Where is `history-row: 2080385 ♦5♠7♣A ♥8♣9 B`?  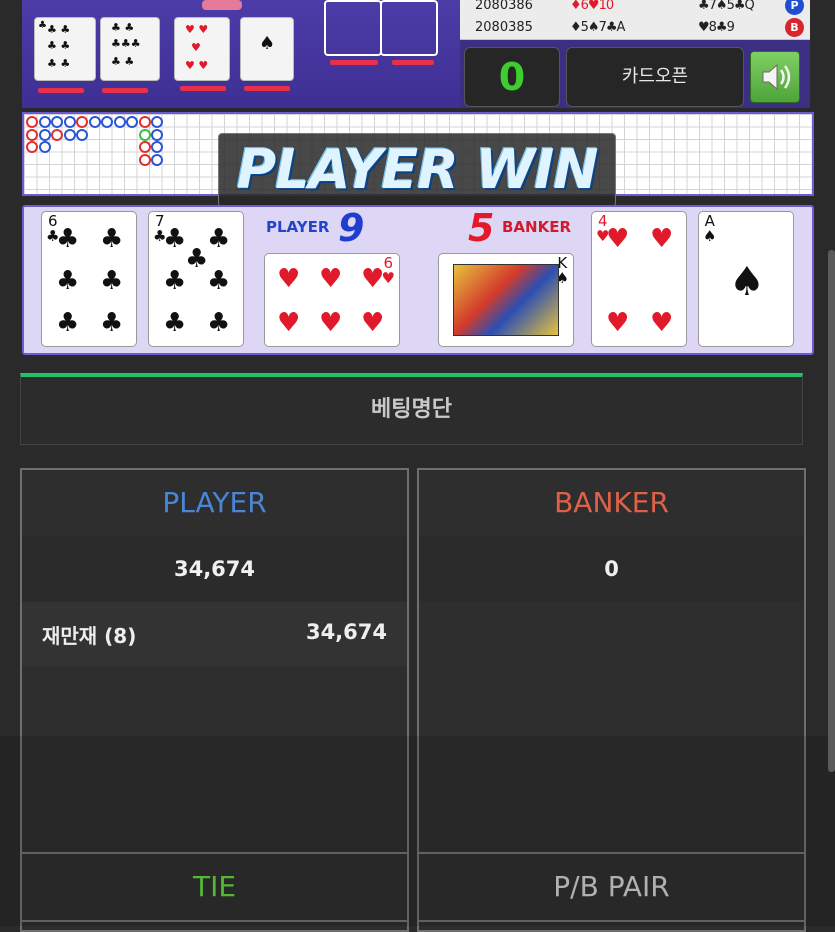
history-row: 2080385 ♦5♠7♣A ♥8♣9 B is located at coordinates (635, 28).